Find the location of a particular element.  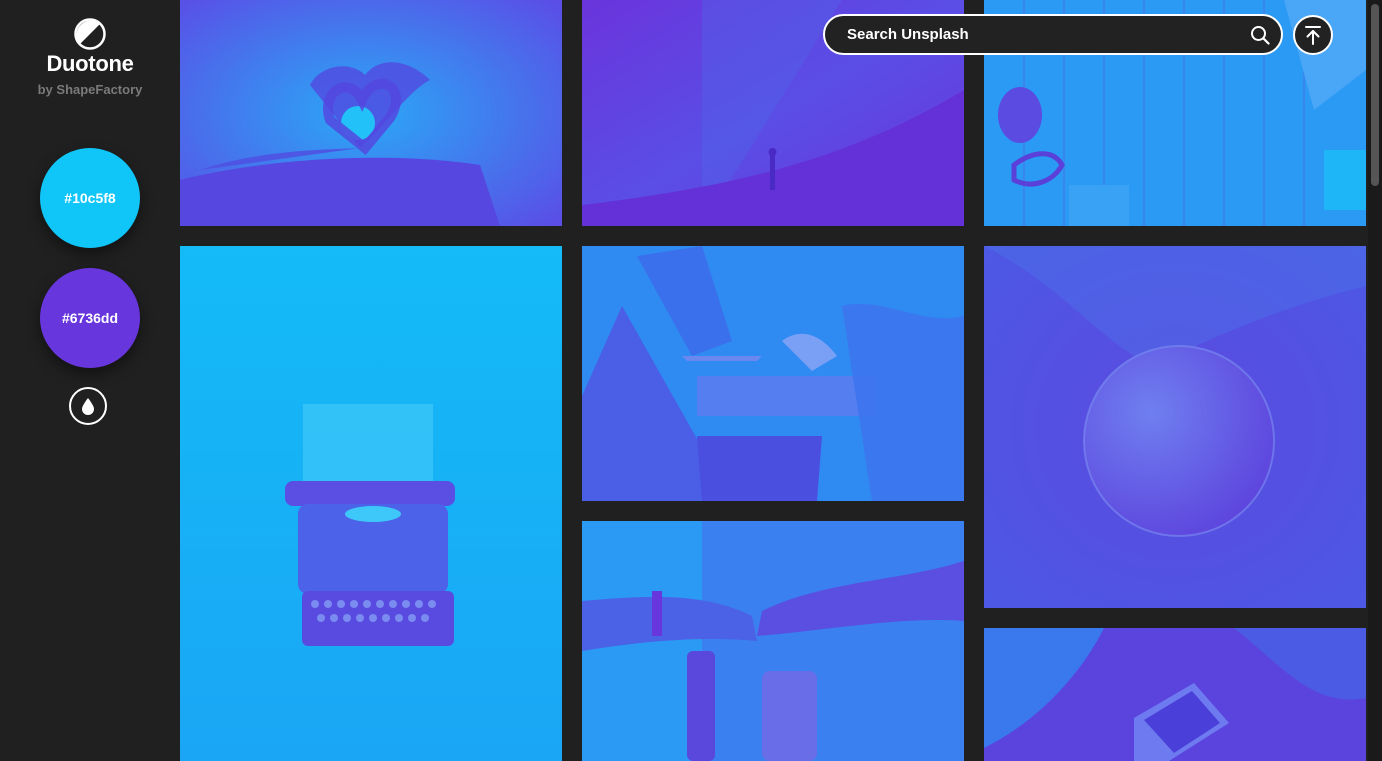

sidebar: Duotone by ShapeFactory #10c5f8 #6736dd is located at coordinates (90, 380).